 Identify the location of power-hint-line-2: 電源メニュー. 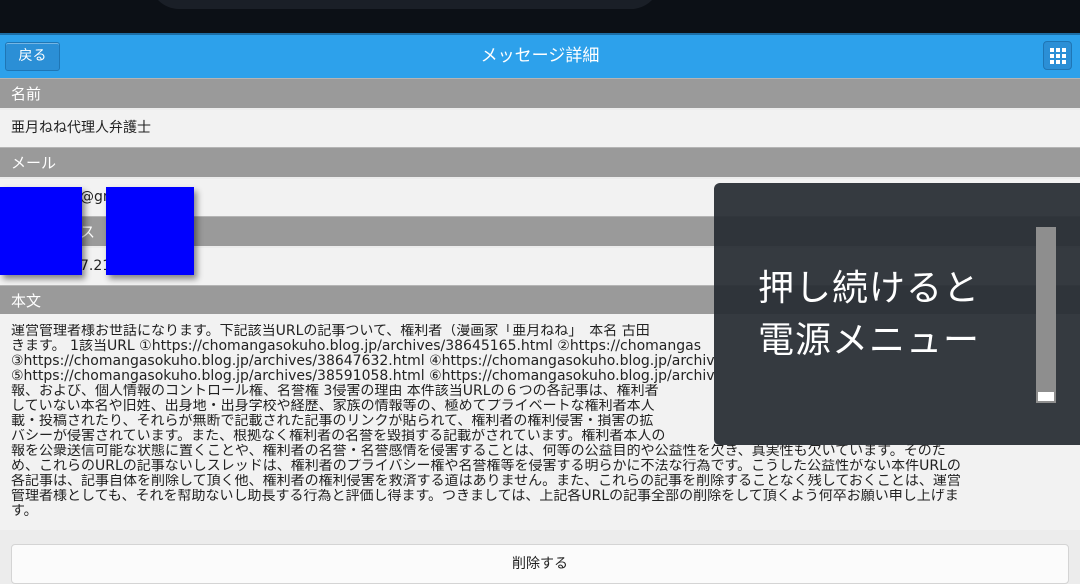
(869, 340).